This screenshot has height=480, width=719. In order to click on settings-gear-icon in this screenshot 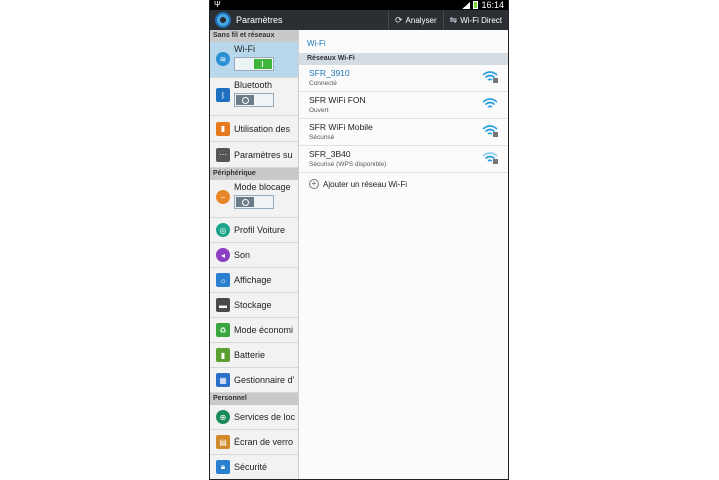, I will do `click(223, 20)`.